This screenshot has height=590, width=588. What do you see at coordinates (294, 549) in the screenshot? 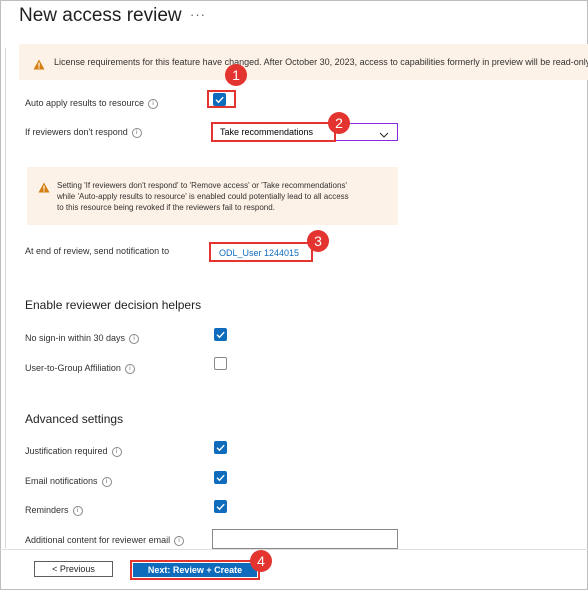
I see `footer-divider` at bounding box center [294, 549].